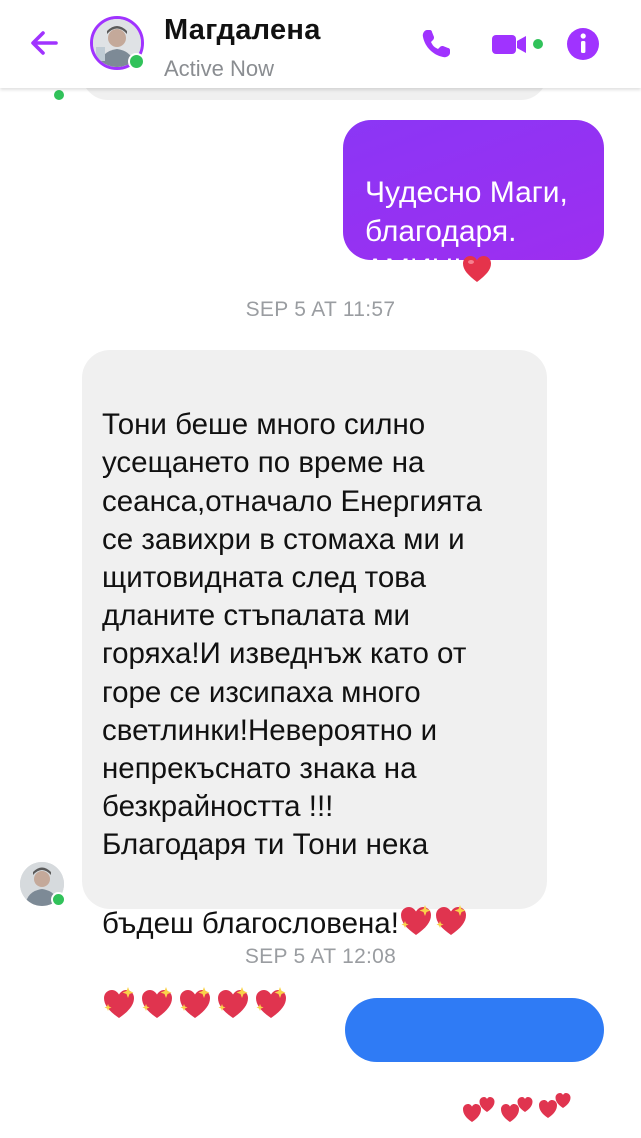 The width and height of the screenshot is (641, 1138). I want to click on message-timestamp: SEP 5 AT 11:57, so click(320, 309).